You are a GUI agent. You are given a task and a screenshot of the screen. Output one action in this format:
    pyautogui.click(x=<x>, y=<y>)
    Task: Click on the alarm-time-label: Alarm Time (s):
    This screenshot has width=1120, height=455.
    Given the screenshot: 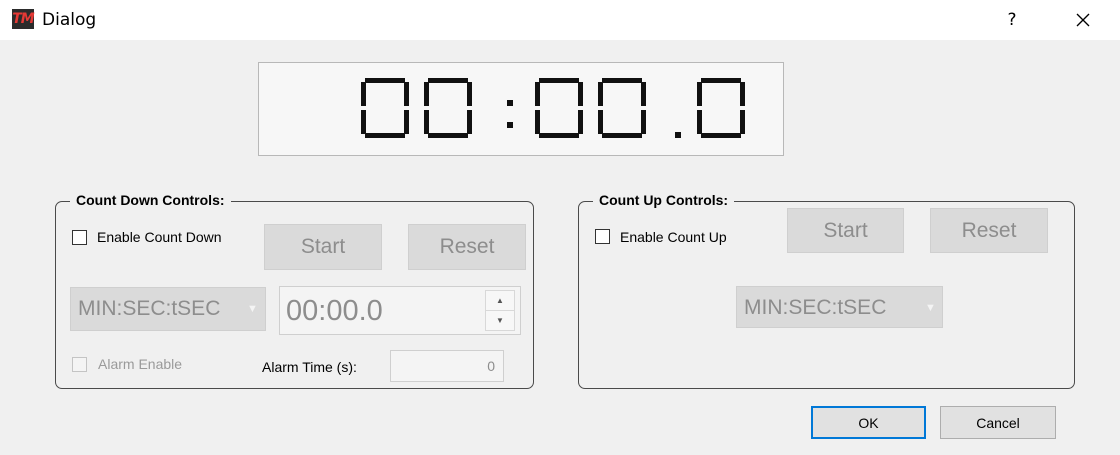 What is the action you would take?
    pyautogui.click(x=309, y=367)
    